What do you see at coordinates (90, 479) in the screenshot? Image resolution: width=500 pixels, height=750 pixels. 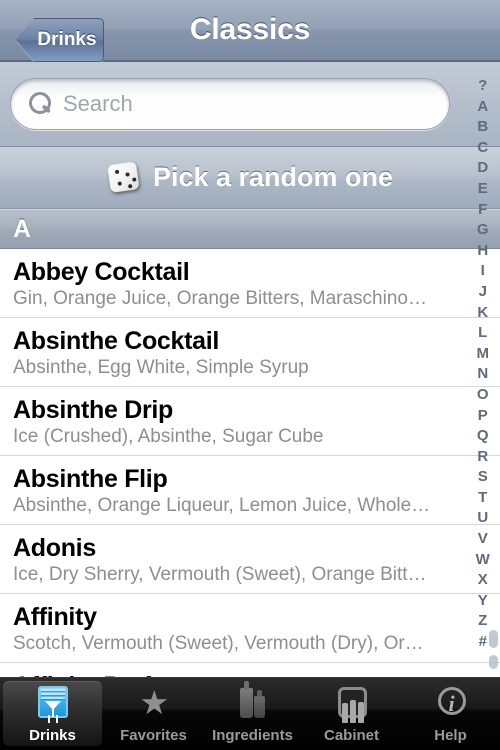 I see `list-item-title: Absinthe Flip` at bounding box center [90, 479].